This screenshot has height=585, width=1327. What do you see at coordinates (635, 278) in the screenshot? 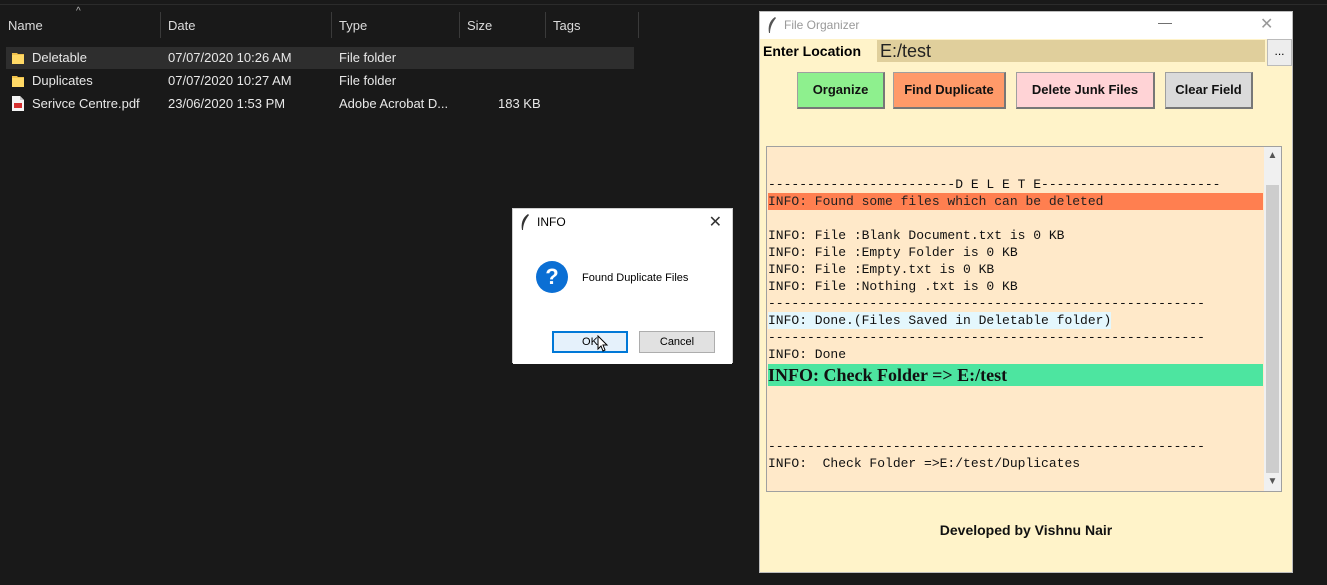
I see `info-message: Found Duplicate Files` at bounding box center [635, 278].